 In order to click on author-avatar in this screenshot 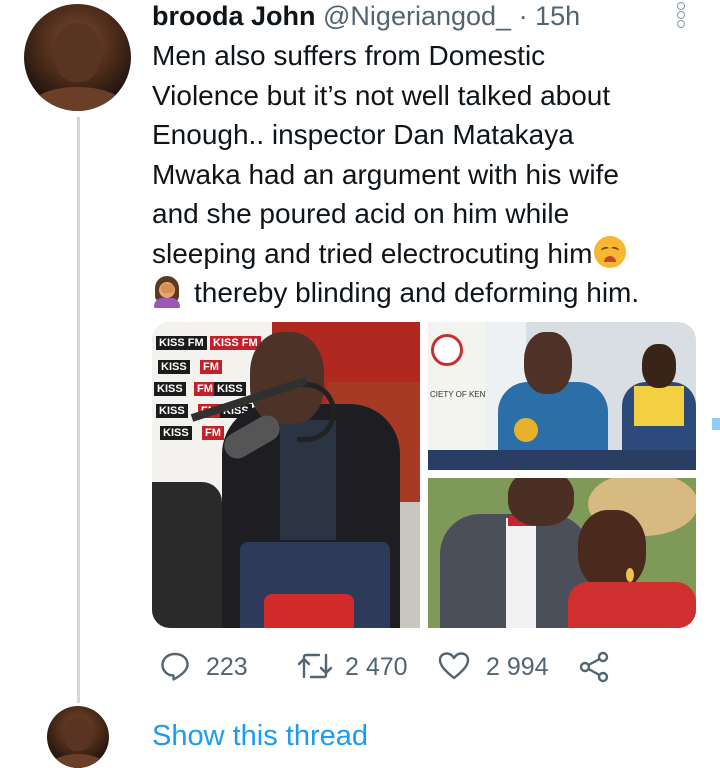, I will do `click(77, 57)`.